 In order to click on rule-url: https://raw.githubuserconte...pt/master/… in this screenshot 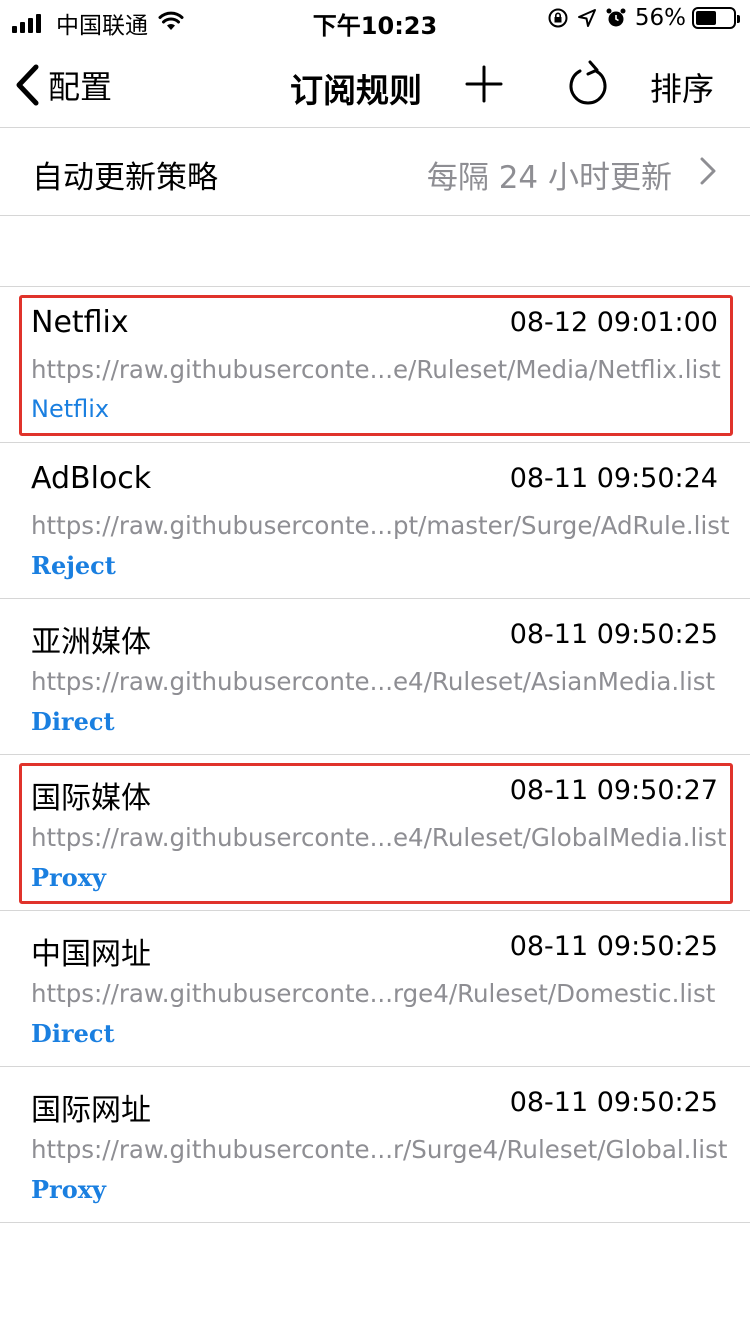, I will do `click(380, 525)`.